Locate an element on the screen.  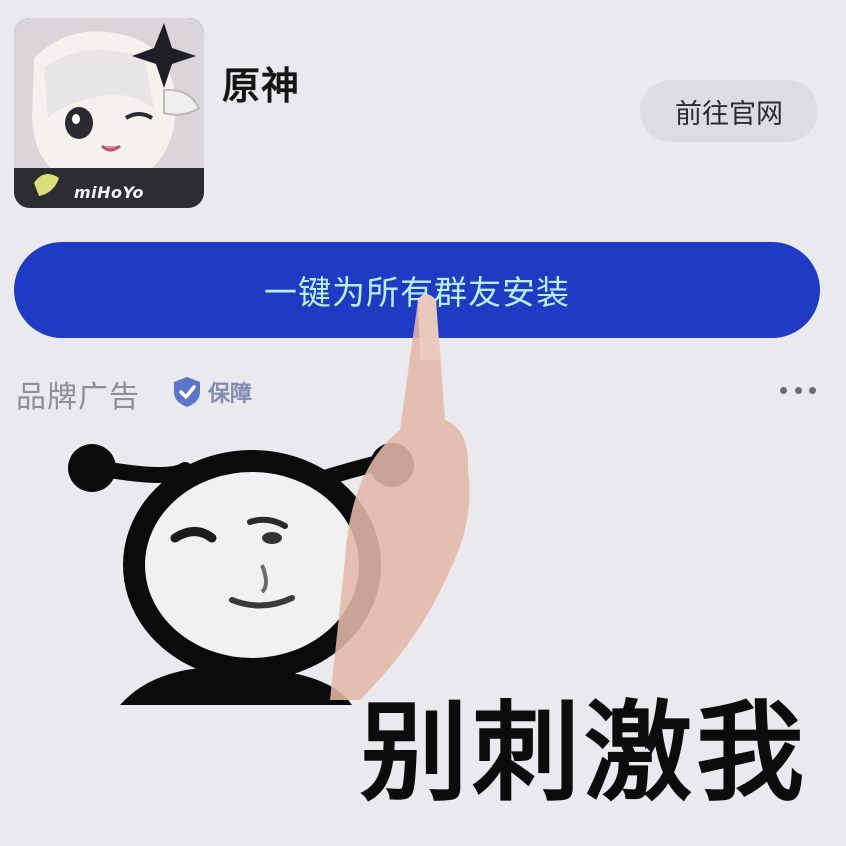
brand-ad-label: 品牌广告 is located at coordinates (78, 397).